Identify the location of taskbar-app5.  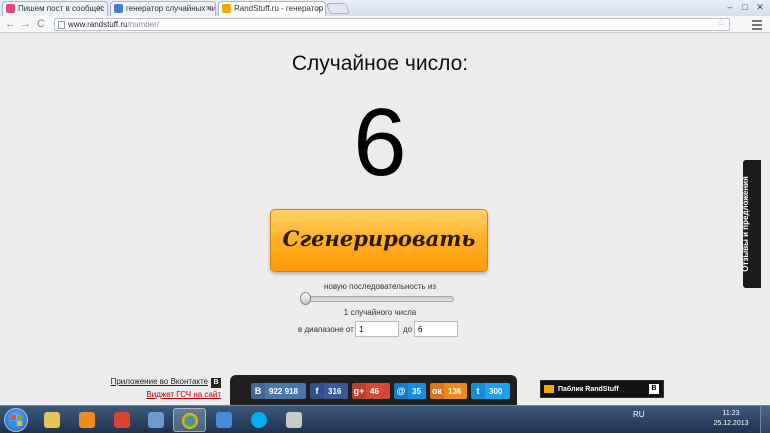
(224, 420).